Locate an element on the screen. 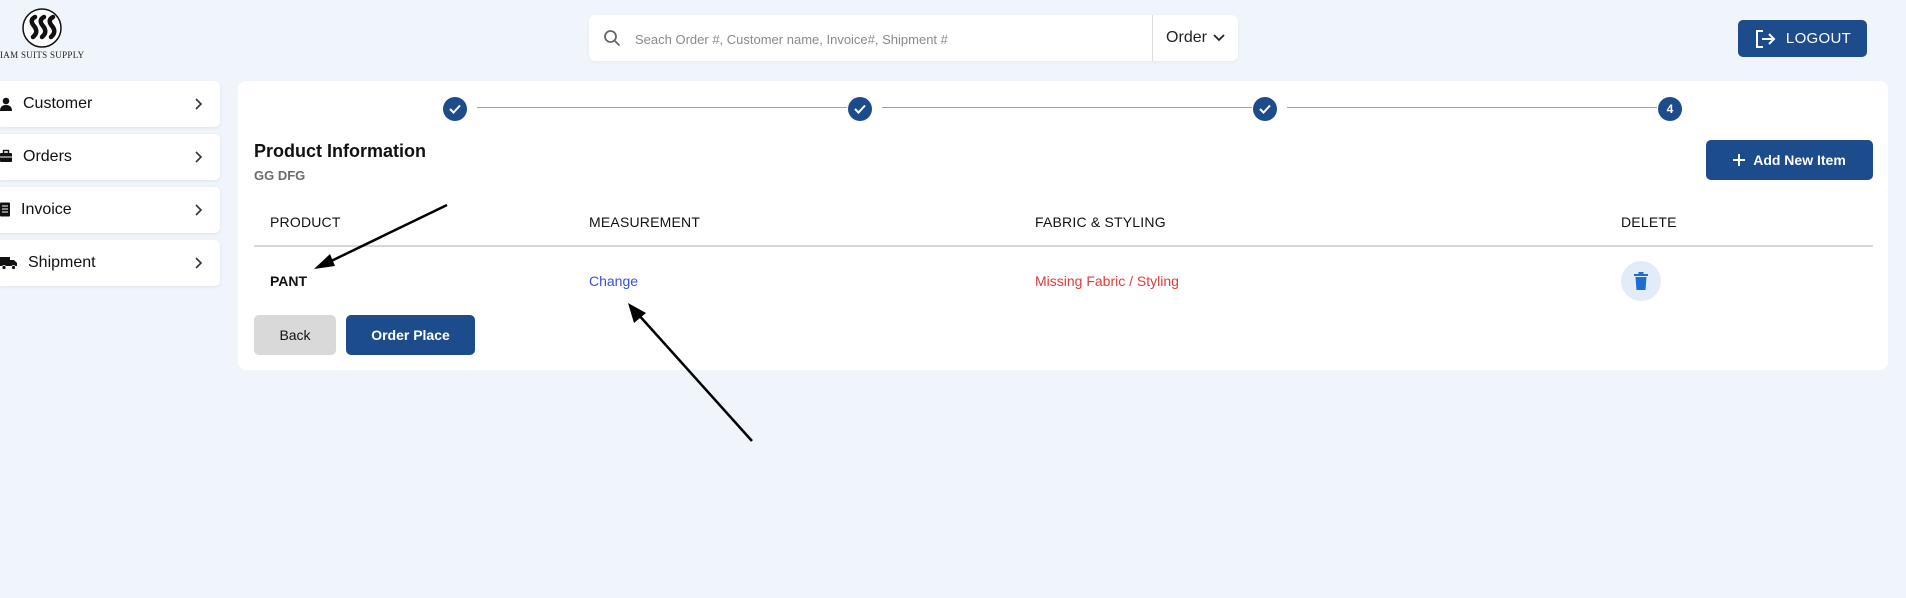  back-button-label: Back is located at coordinates (295, 335).